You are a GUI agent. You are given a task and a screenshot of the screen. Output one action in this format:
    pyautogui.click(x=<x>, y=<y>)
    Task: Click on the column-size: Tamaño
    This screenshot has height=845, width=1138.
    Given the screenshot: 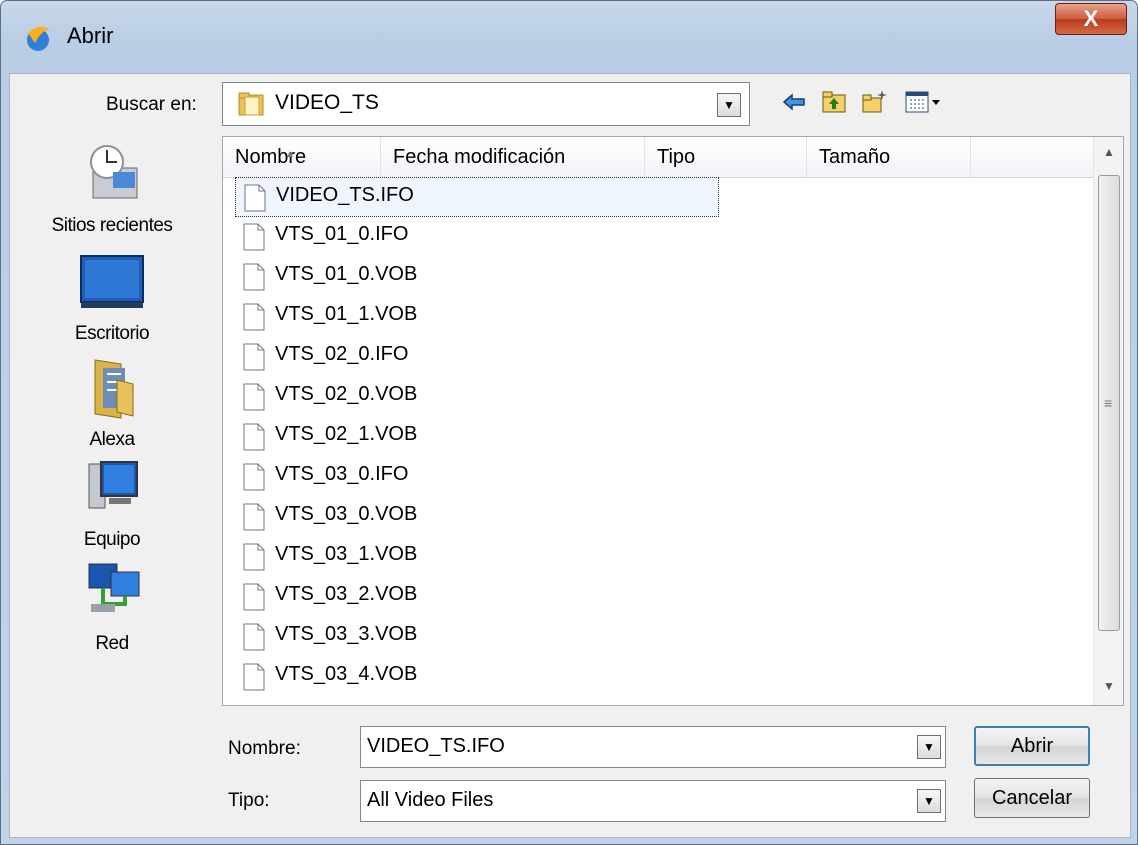 What is the action you would take?
    pyautogui.click(x=889, y=157)
    